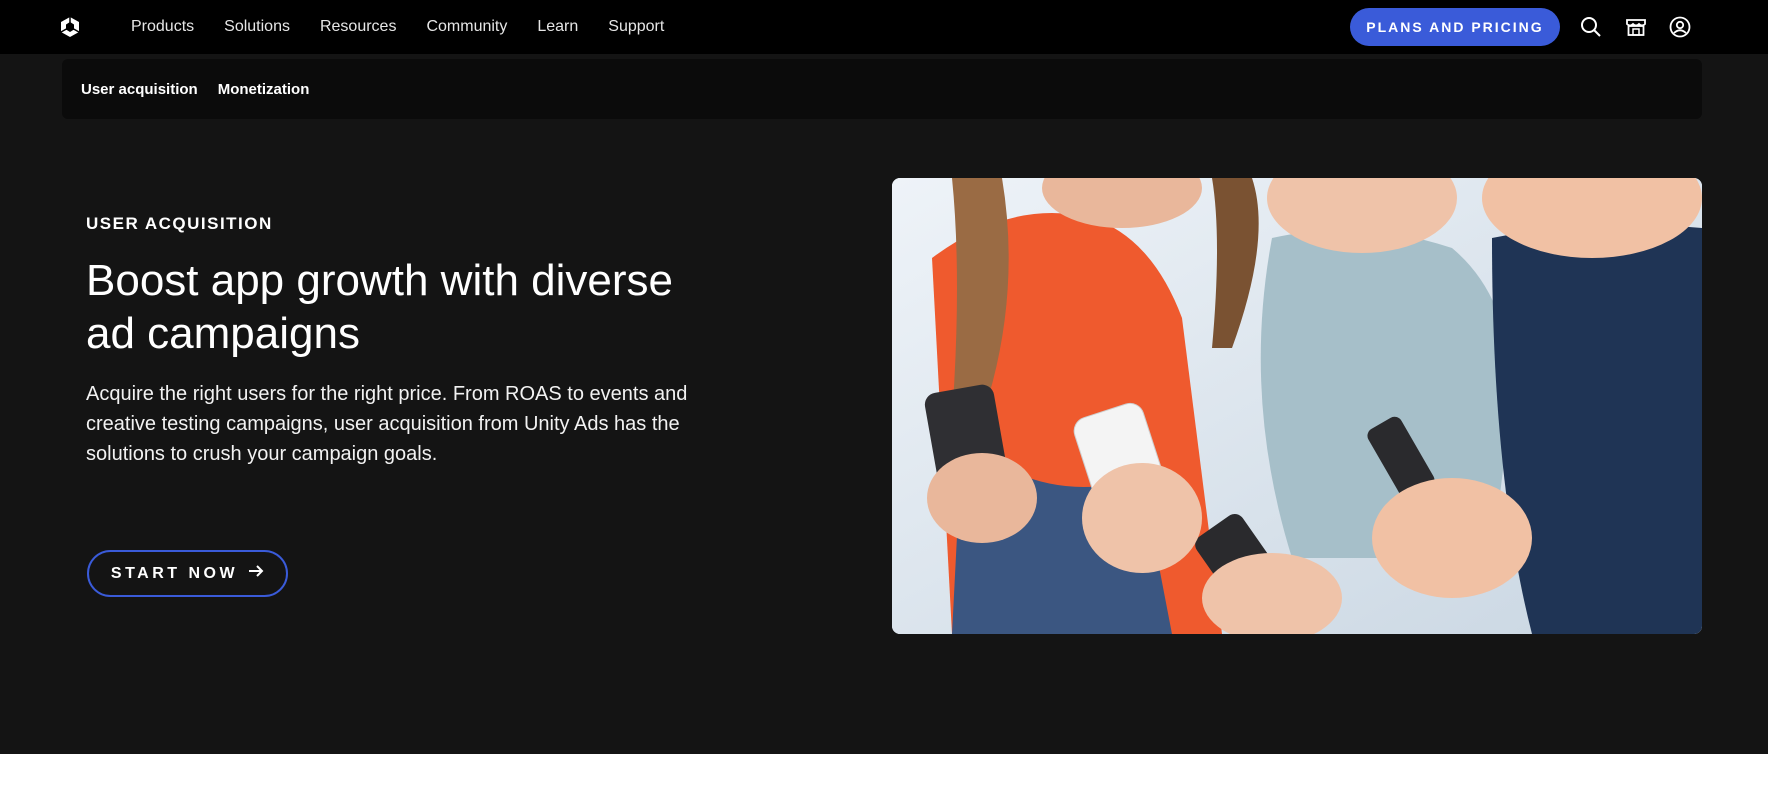 The image size is (1768, 797). What do you see at coordinates (882, 89) in the screenshot?
I see `sub-navigation: User acquisition Monetization` at bounding box center [882, 89].